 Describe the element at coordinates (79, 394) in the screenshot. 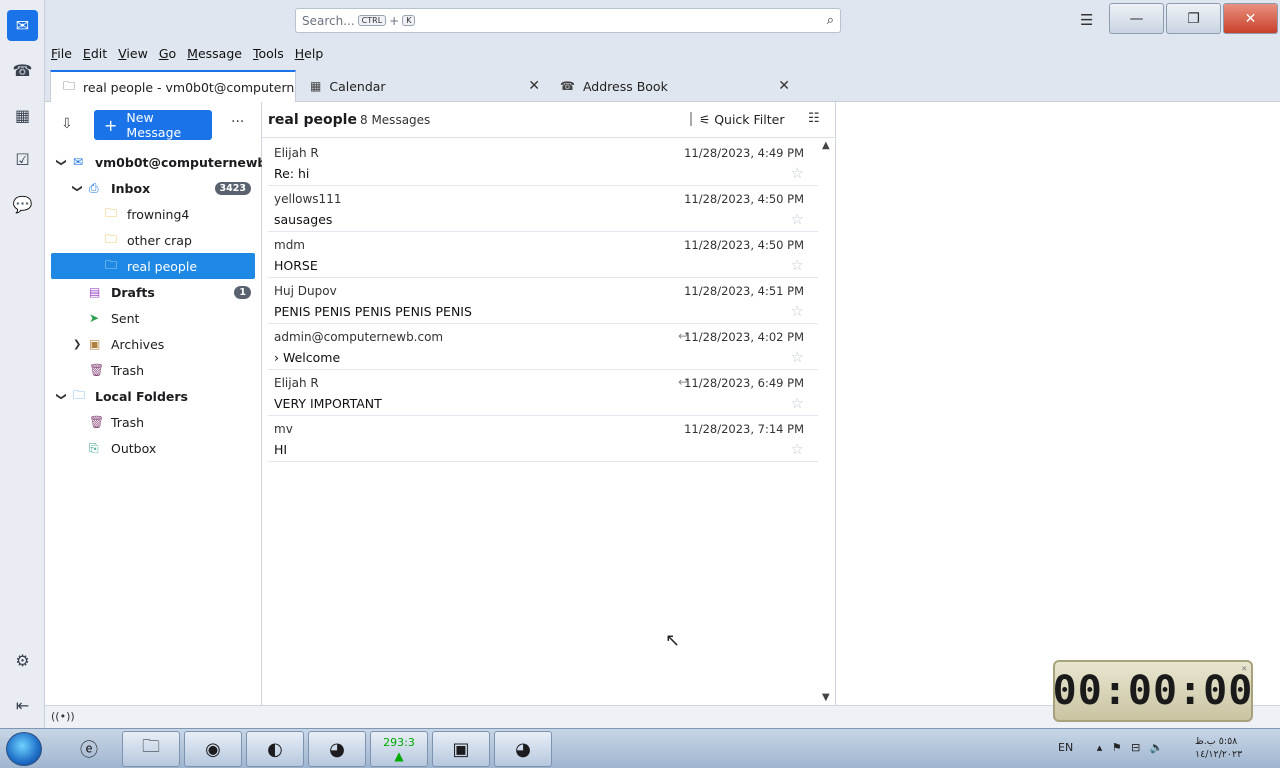

I see `local-folders-icon: 🗀` at that location.